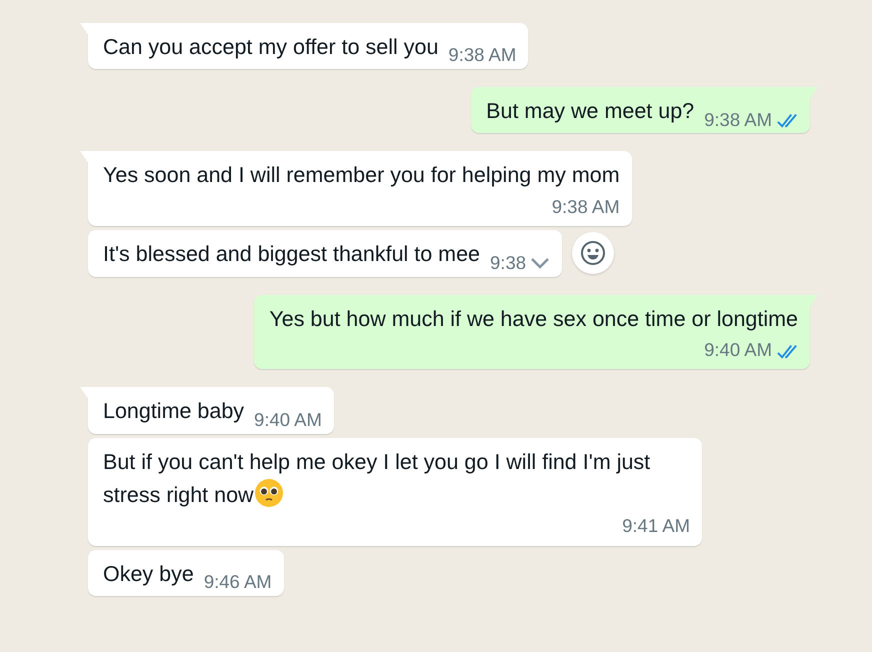 The height and width of the screenshot is (652, 872). What do you see at coordinates (291, 254) in the screenshot?
I see `message-text: It's blessed and biggest thankful to mee` at bounding box center [291, 254].